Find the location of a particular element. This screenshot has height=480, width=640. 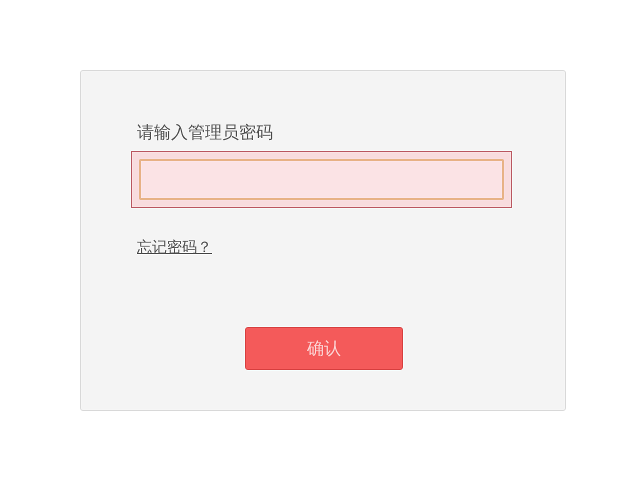

forgot-password-link: 忘记密码？ is located at coordinates (174, 247).